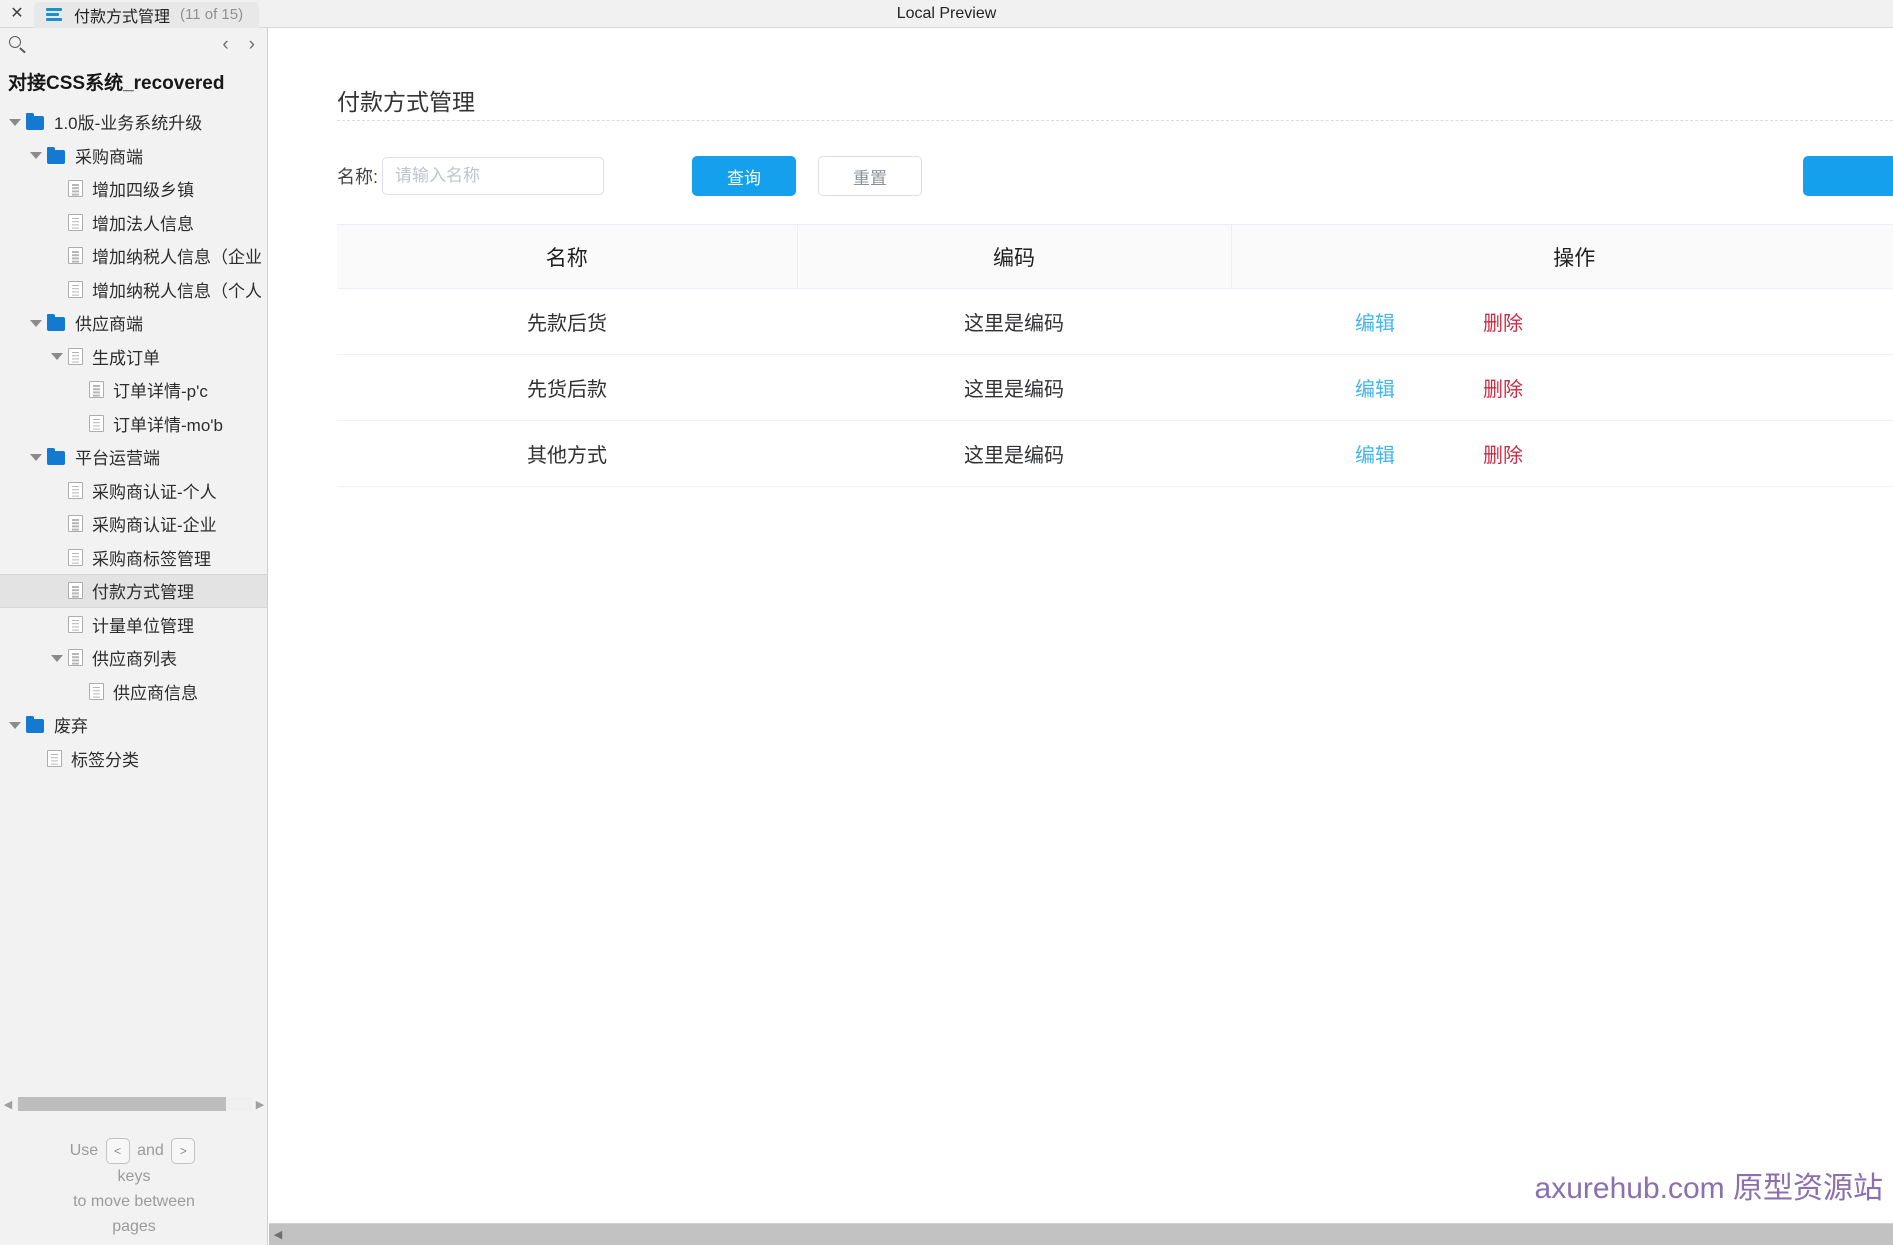  I want to click on search-icon, so click(18, 44).